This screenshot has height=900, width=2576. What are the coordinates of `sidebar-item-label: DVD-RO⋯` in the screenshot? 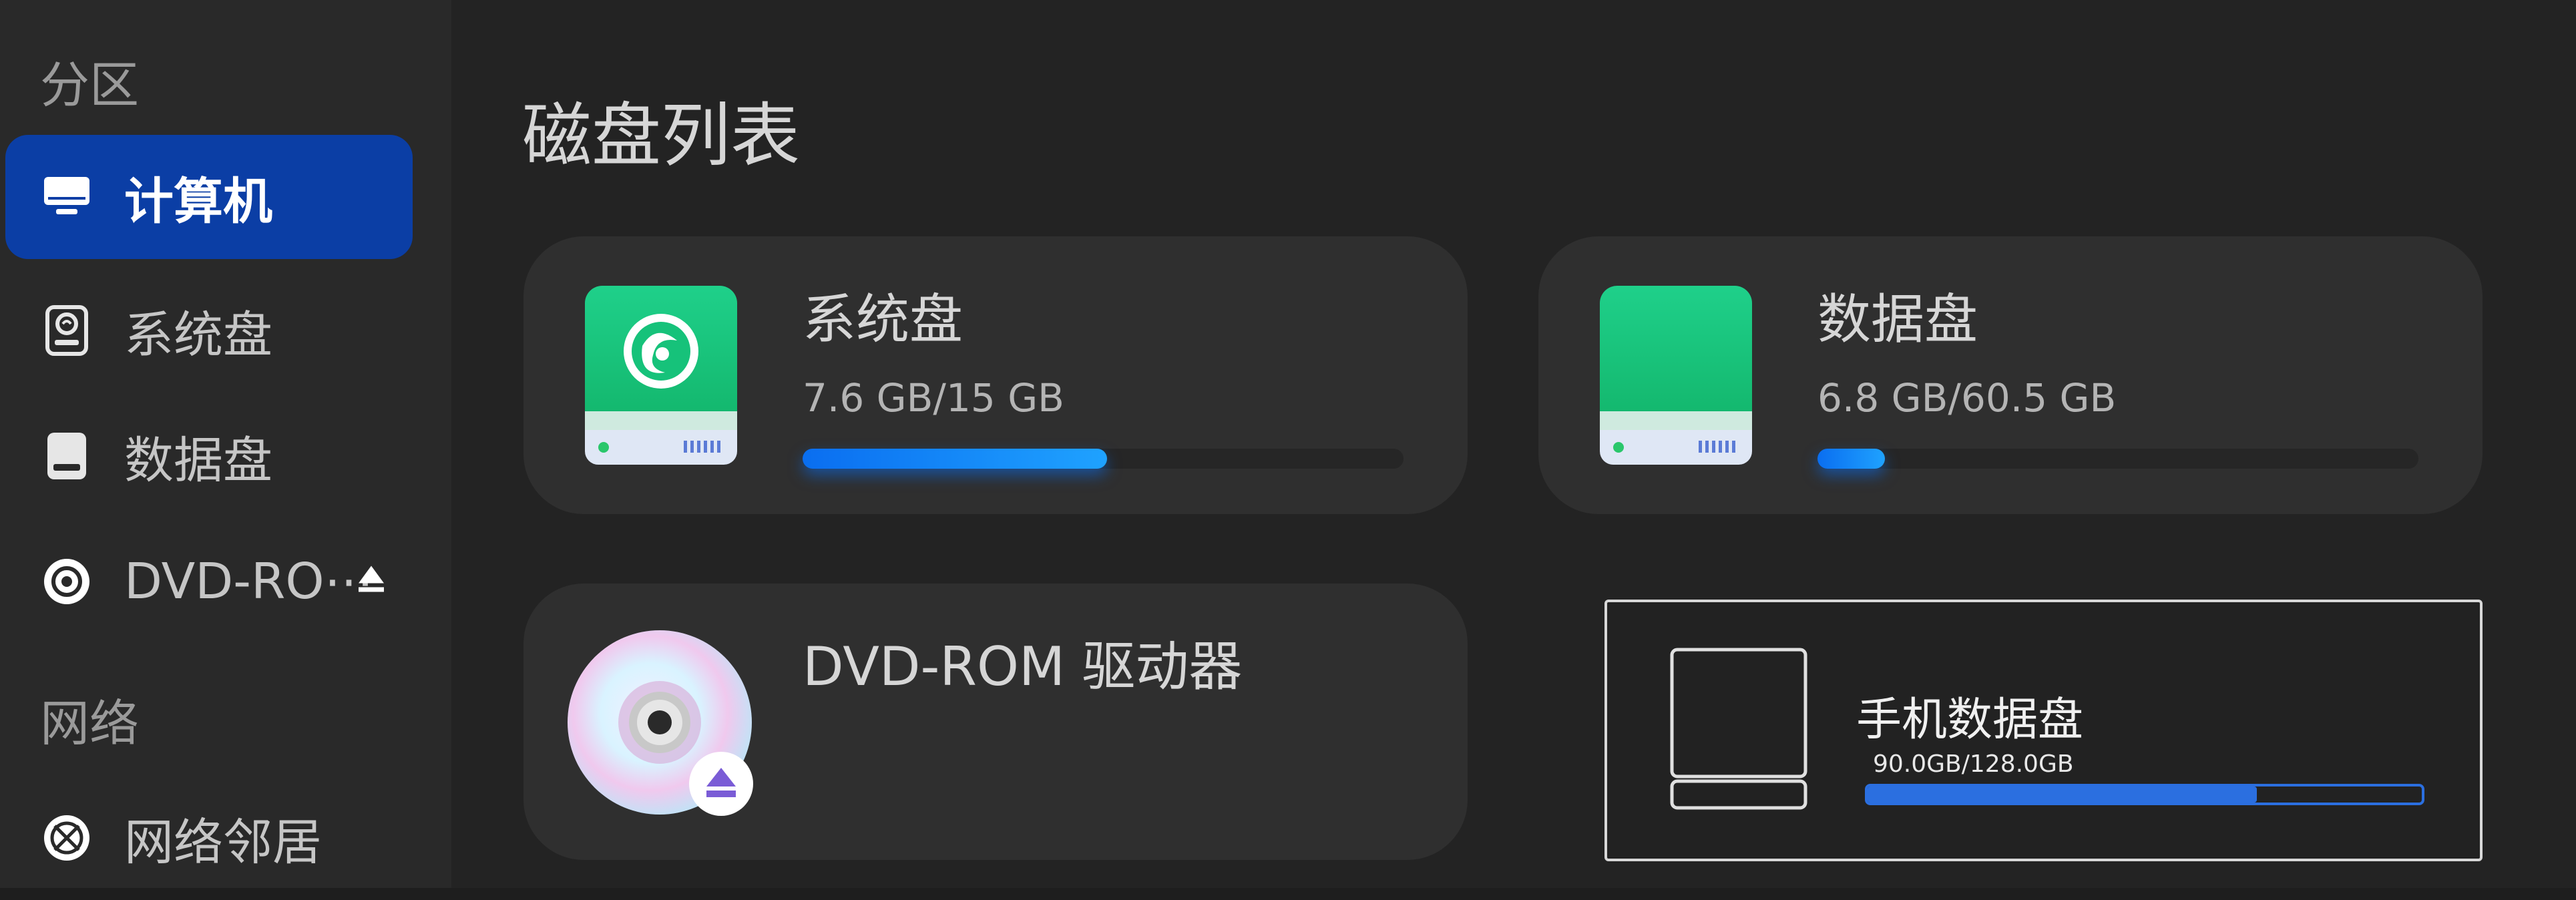 It's located at (249, 581).